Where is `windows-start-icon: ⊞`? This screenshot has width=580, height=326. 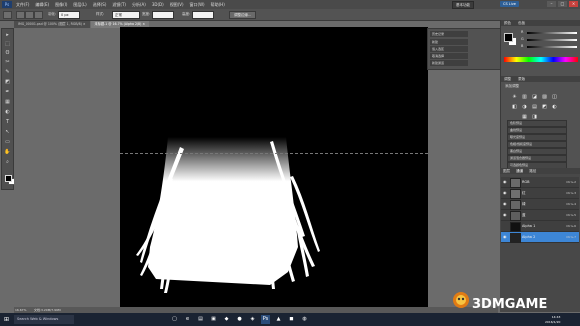
windows-start-icon: ⊞ is located at coordinates (6, 319).